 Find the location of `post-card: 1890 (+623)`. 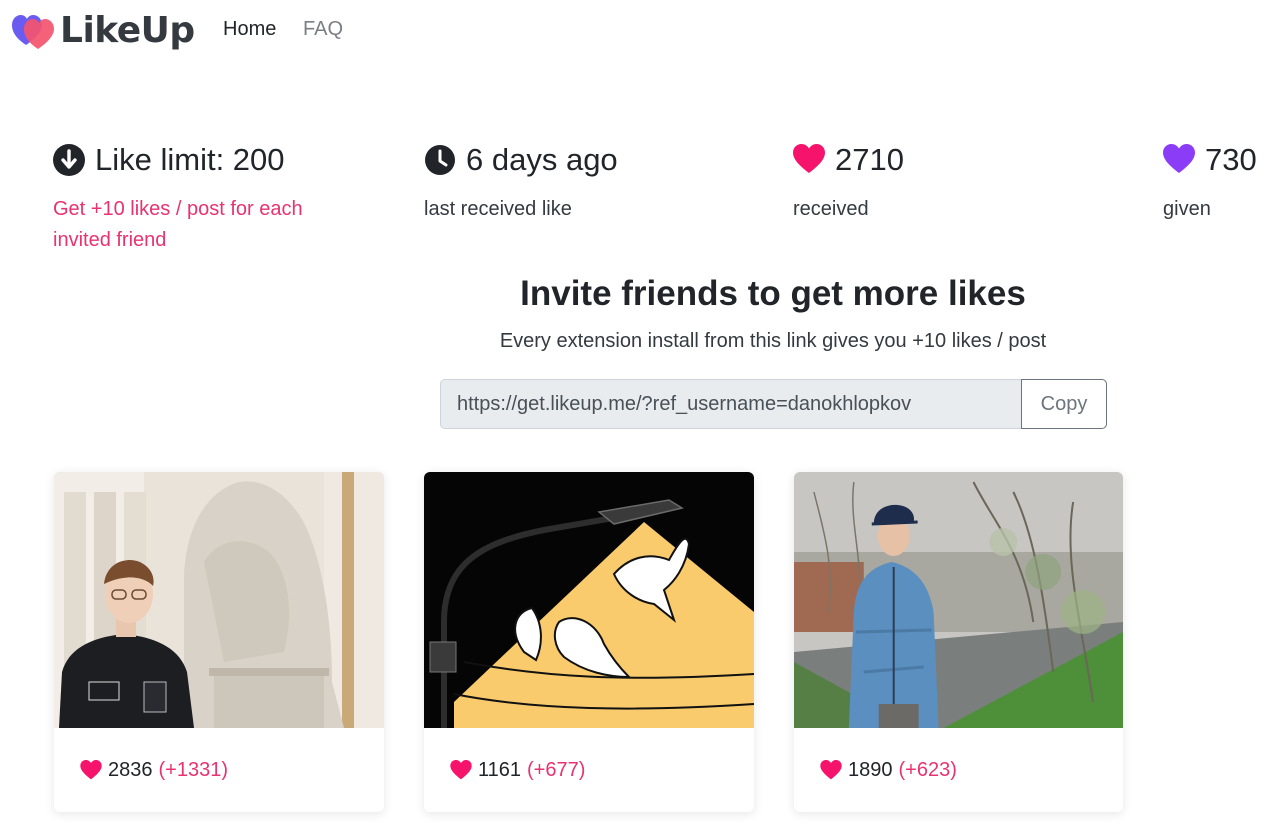

post-card: 1890 (+623) is located at coordinates (958, 642).